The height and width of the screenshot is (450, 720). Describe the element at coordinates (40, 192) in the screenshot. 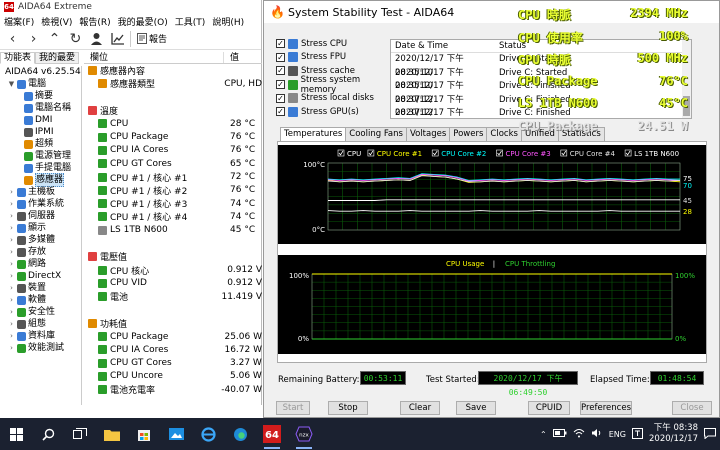

I see `tree-item: › 主機板` at that location.